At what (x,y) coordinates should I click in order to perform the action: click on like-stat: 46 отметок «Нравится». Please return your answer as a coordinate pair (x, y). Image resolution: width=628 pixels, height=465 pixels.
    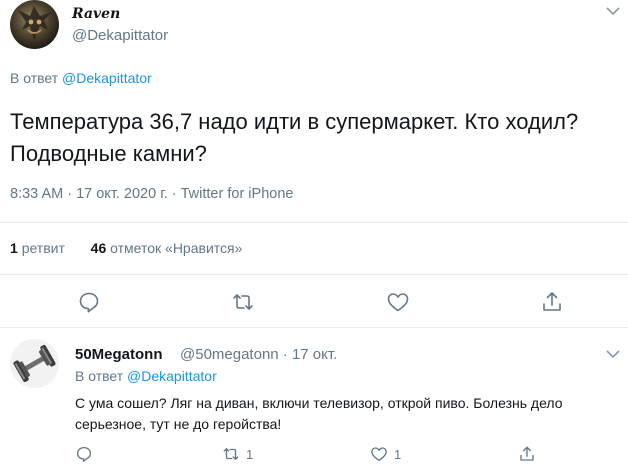
    Looking at the image, I should click on (167, 248).